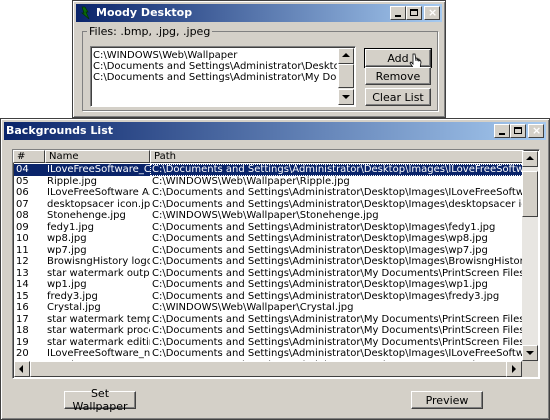 The height and width of the screenshot is (420, 550). What do you see at coordinates (398, 76) in the screenshot?
I see `remove-button: Remove` at bounding box center [398, 76].